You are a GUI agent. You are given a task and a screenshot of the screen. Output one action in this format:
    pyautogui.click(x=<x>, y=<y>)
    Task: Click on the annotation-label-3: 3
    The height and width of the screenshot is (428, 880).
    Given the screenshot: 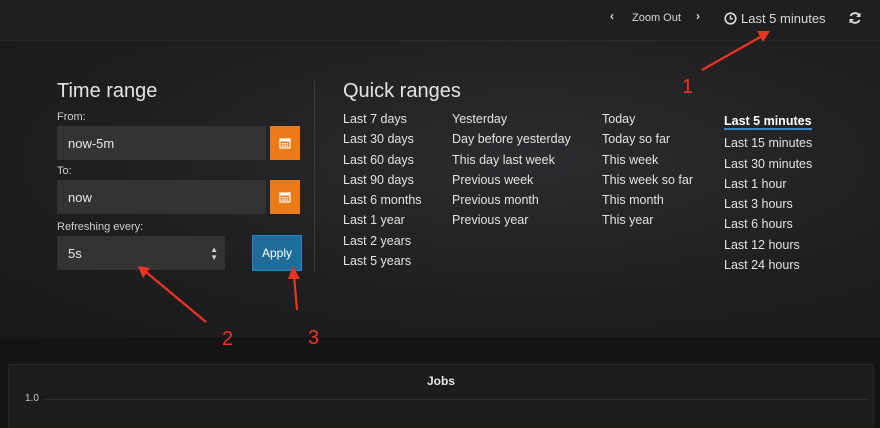 What is the action you would take?
    pyautogui.click(x=314, y=338)
    